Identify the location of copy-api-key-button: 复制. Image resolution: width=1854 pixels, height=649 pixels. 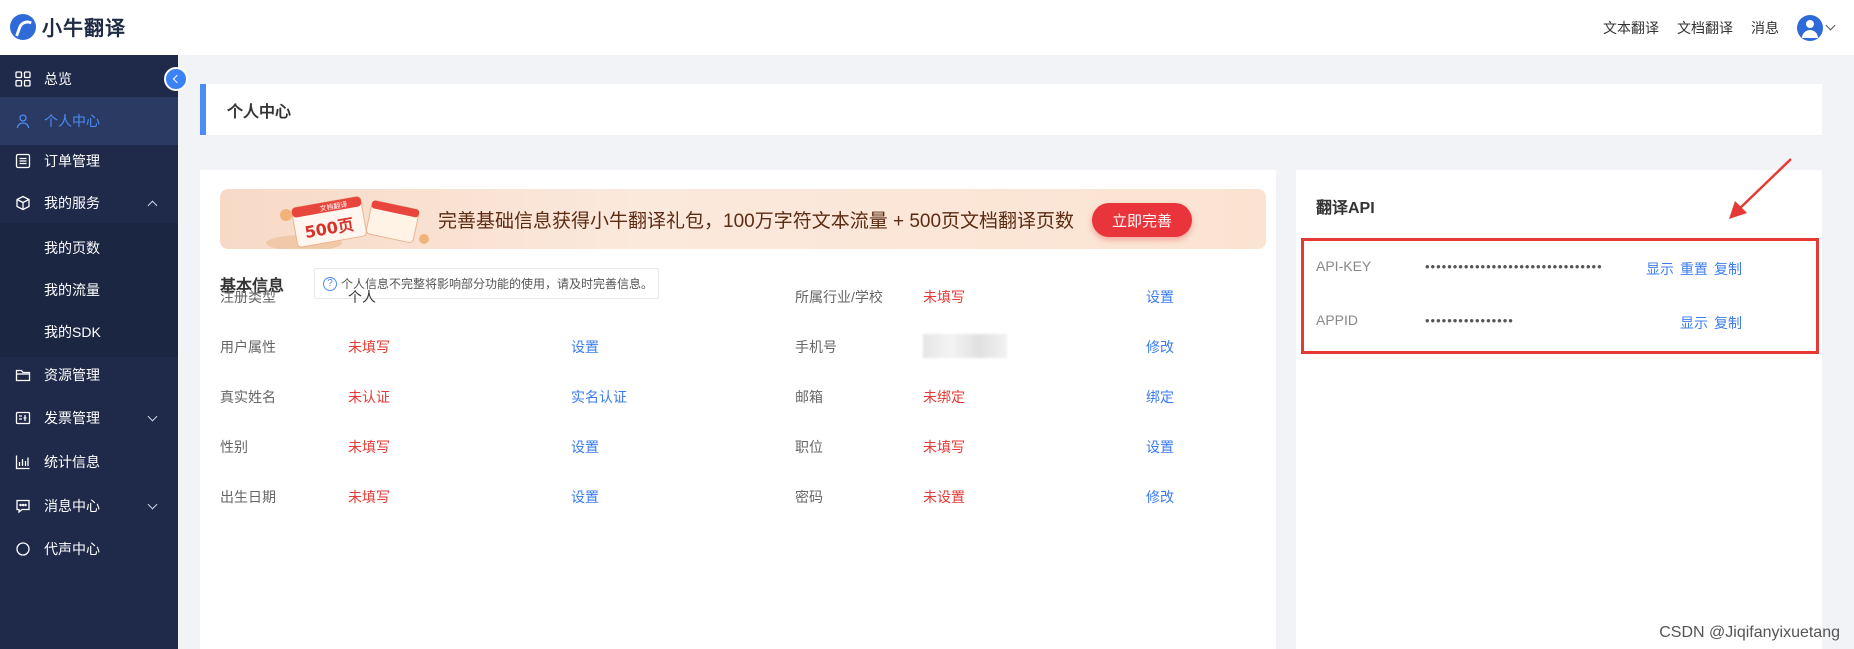
(1728, 269).